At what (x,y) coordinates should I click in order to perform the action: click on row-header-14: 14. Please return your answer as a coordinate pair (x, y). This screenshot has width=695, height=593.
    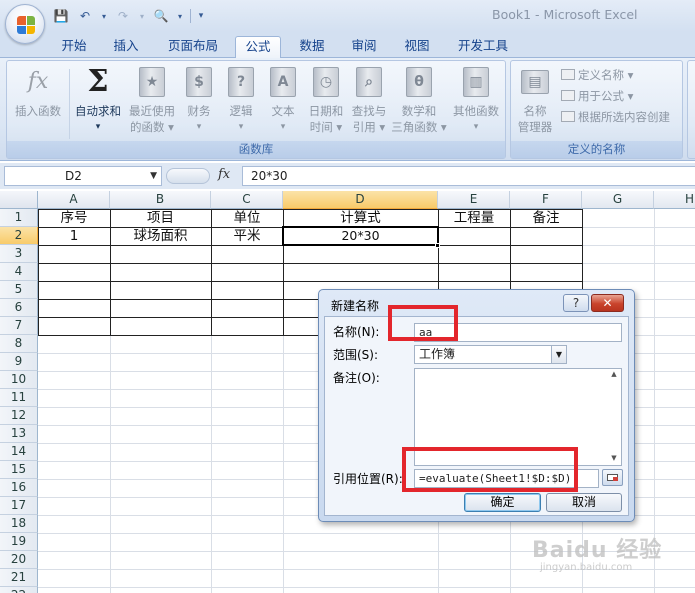
    Looking at the image, I should click on (19, 452).